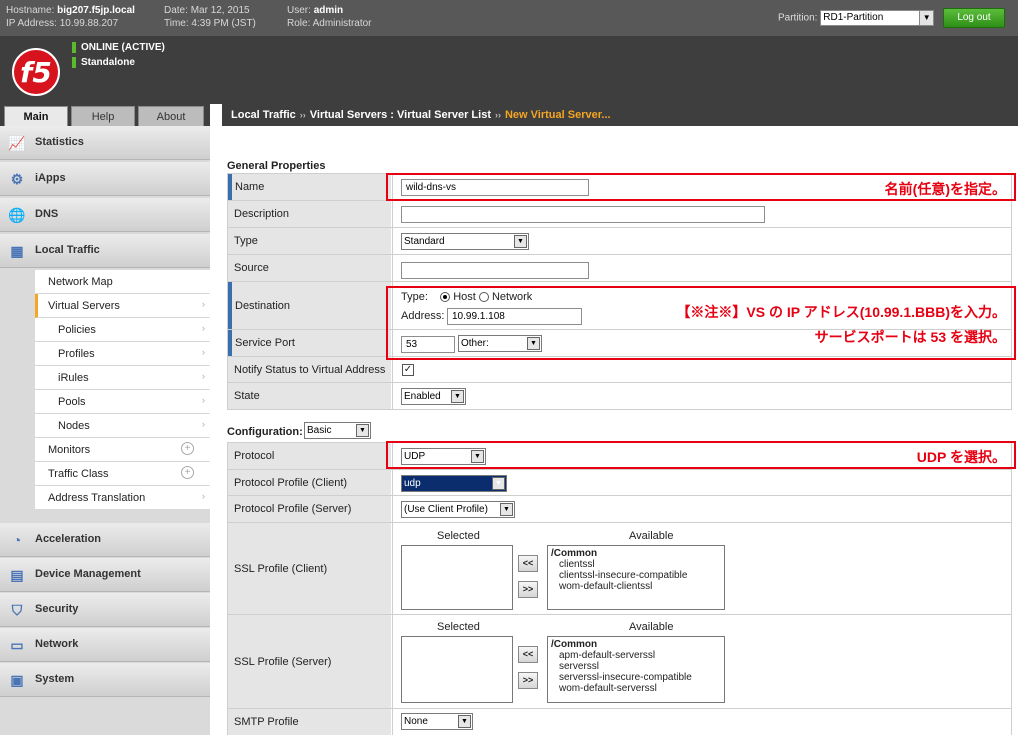 This screenshot has height=735, width=1018. I want to click on role-label: Role:, so click(299, 23).